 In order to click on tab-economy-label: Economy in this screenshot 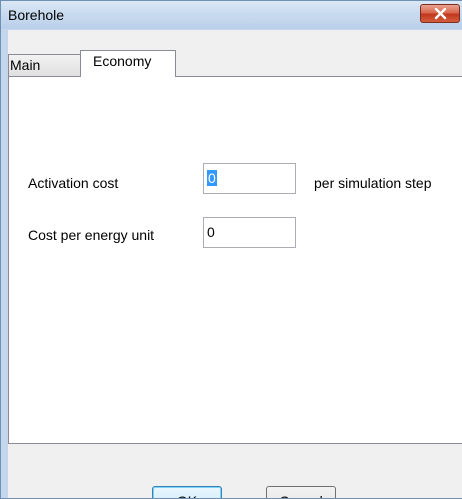, I will do `click(122, 61)`.